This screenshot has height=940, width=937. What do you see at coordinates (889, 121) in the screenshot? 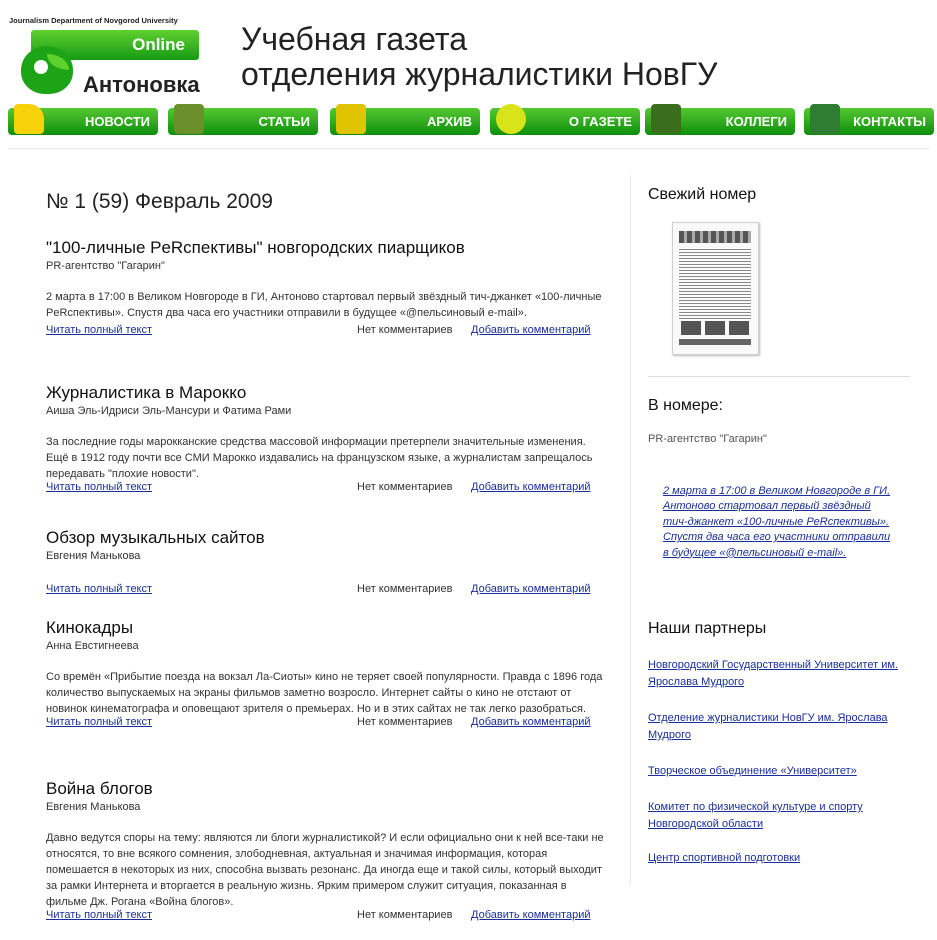
I see `nav-contacts-label: КОНТАКТЫ` at bounding box center [889, 121].